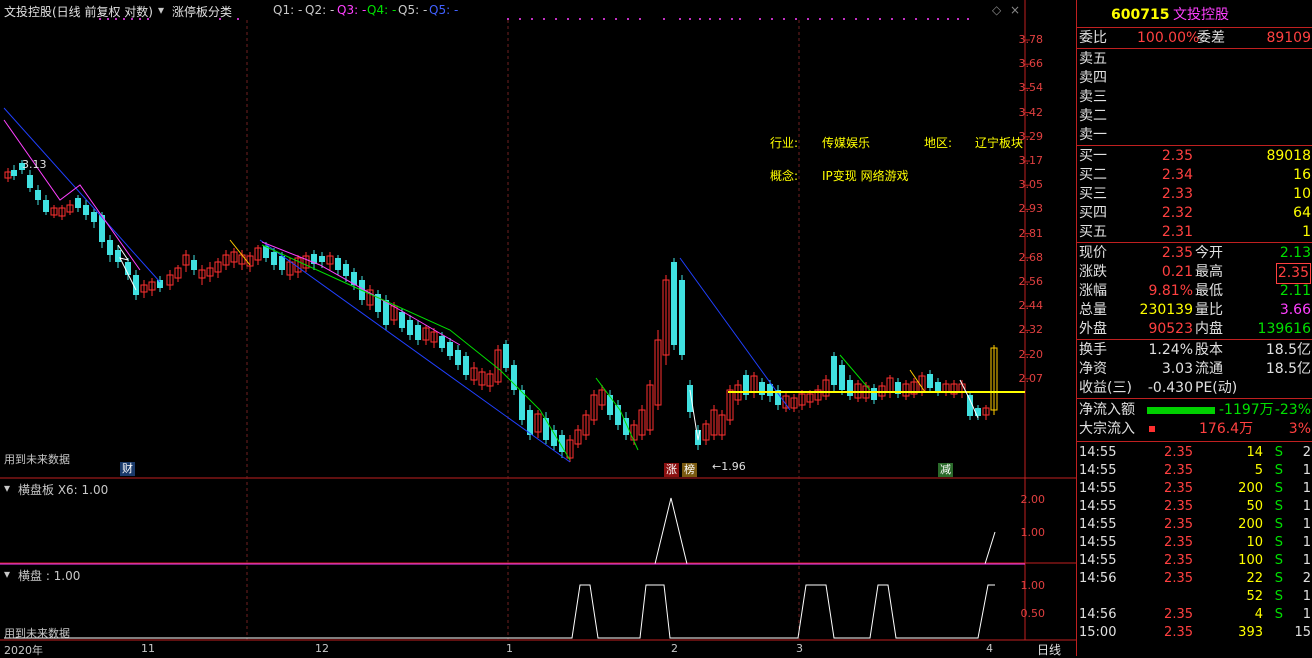 This screenshot has width=1312, height=658. I want to click on reduction-marker: 减, so click(945, 470).